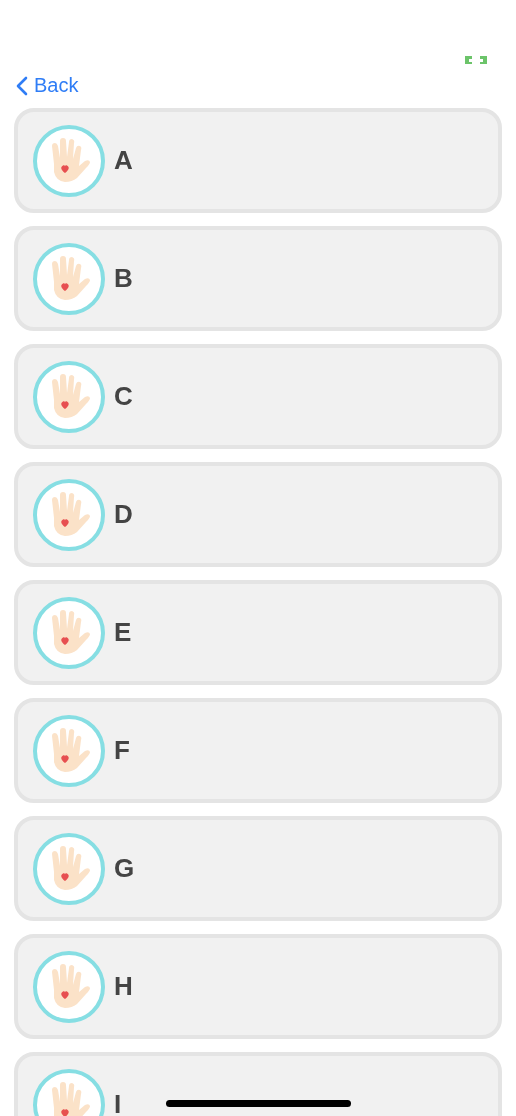 The height and width of the screenshot is (1116, 516). I want to click on list-item-card: C, so click(258, 396).